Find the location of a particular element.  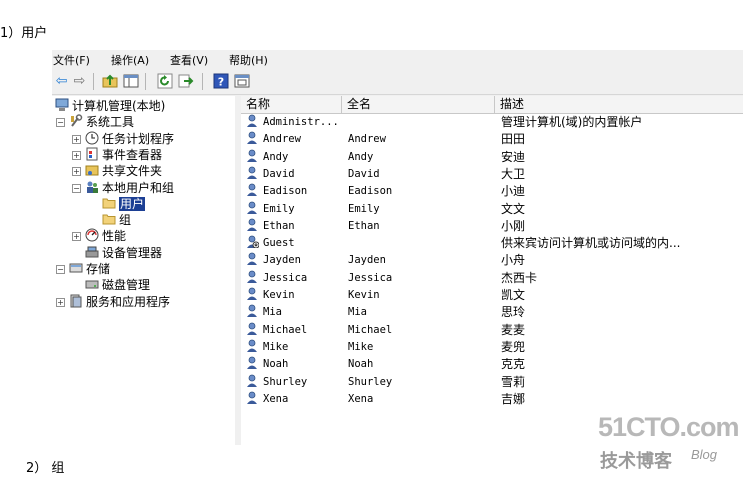

user-description: 吉娜 is located at coordinates (513, 398).